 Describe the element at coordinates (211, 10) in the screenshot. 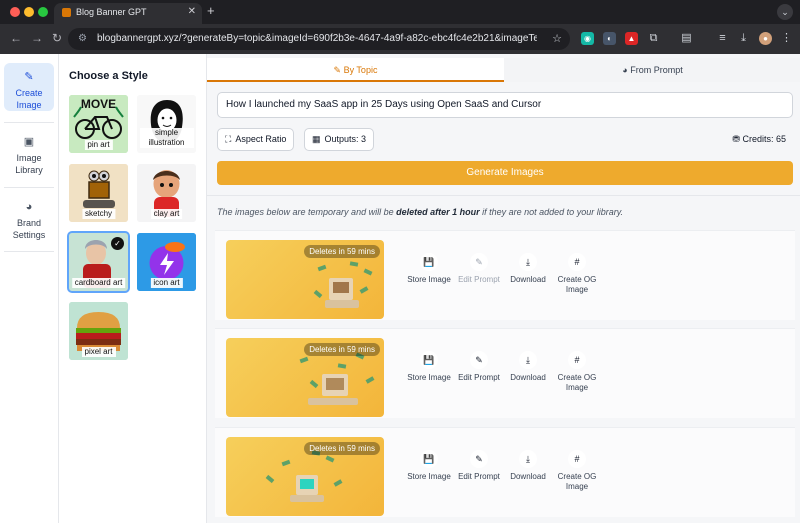

I see `new-tab-button: +` at that location.